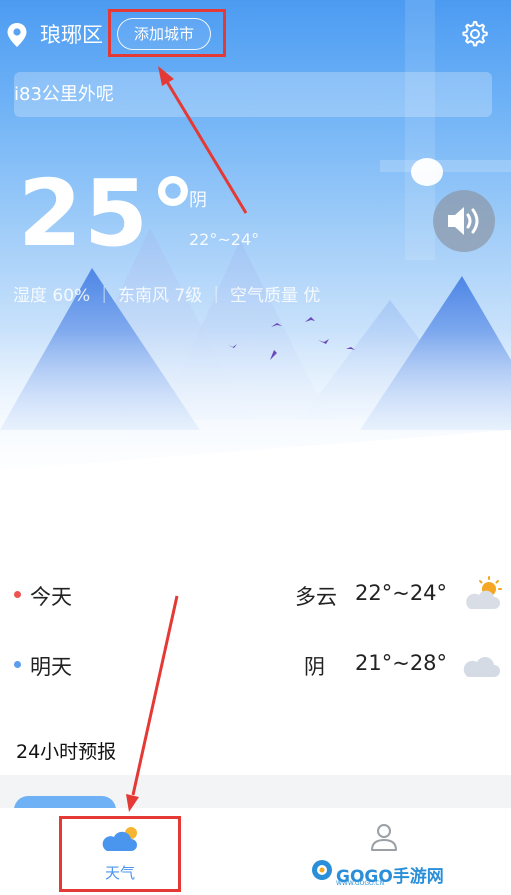 Image resolution: width=511 pixels, height=895 pixels. I want to click on notice-marquee: i83公里外呢, so click(253, 94).